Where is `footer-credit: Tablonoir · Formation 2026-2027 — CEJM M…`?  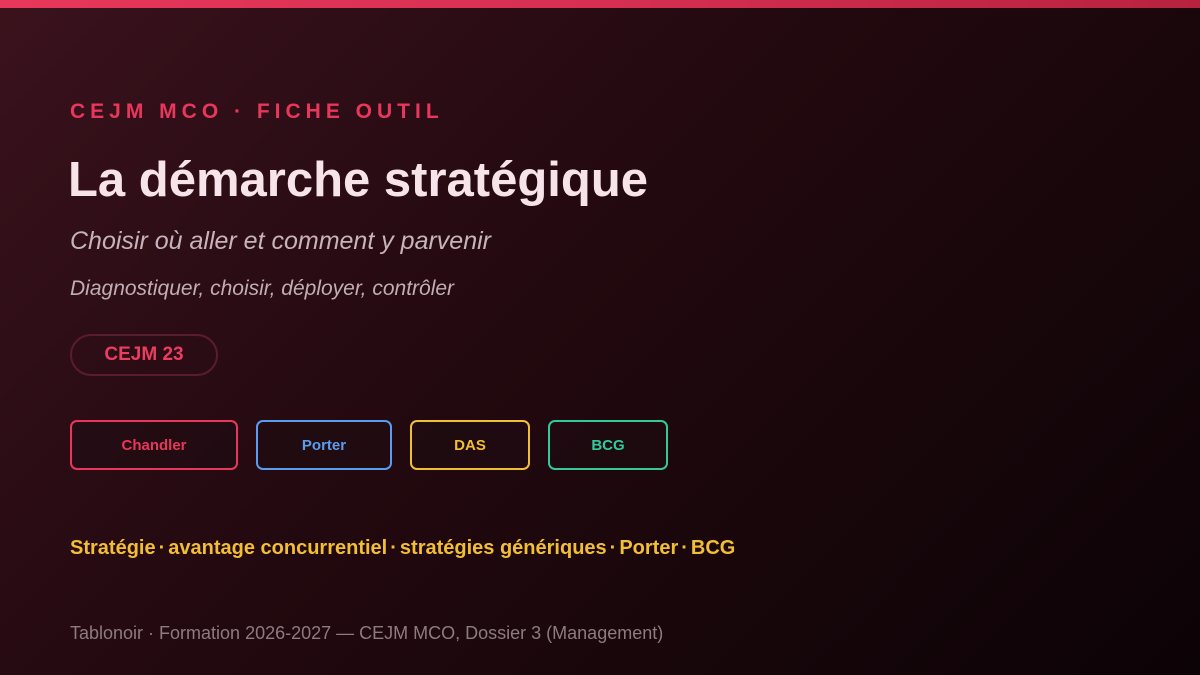 footer-credit: Tablonoir · Formation 2026-2027 — CEJM M… is located at coordinates (367, 633).